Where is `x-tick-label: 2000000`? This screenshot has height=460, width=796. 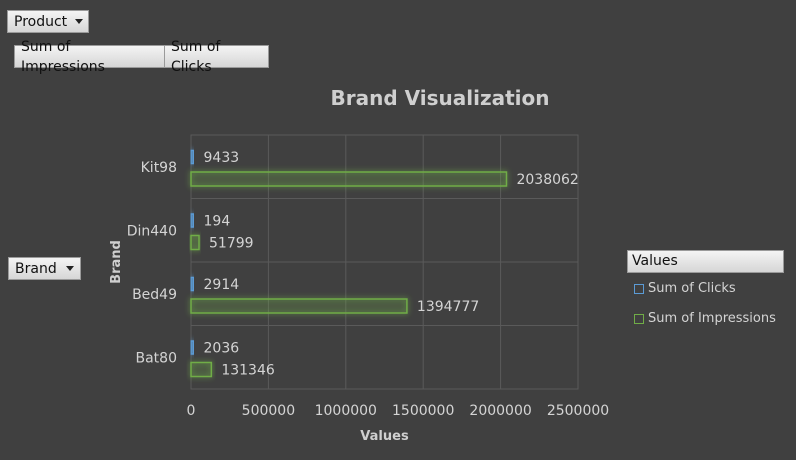
x-tick-label: 2000000 is located at coordinates (500, 411).